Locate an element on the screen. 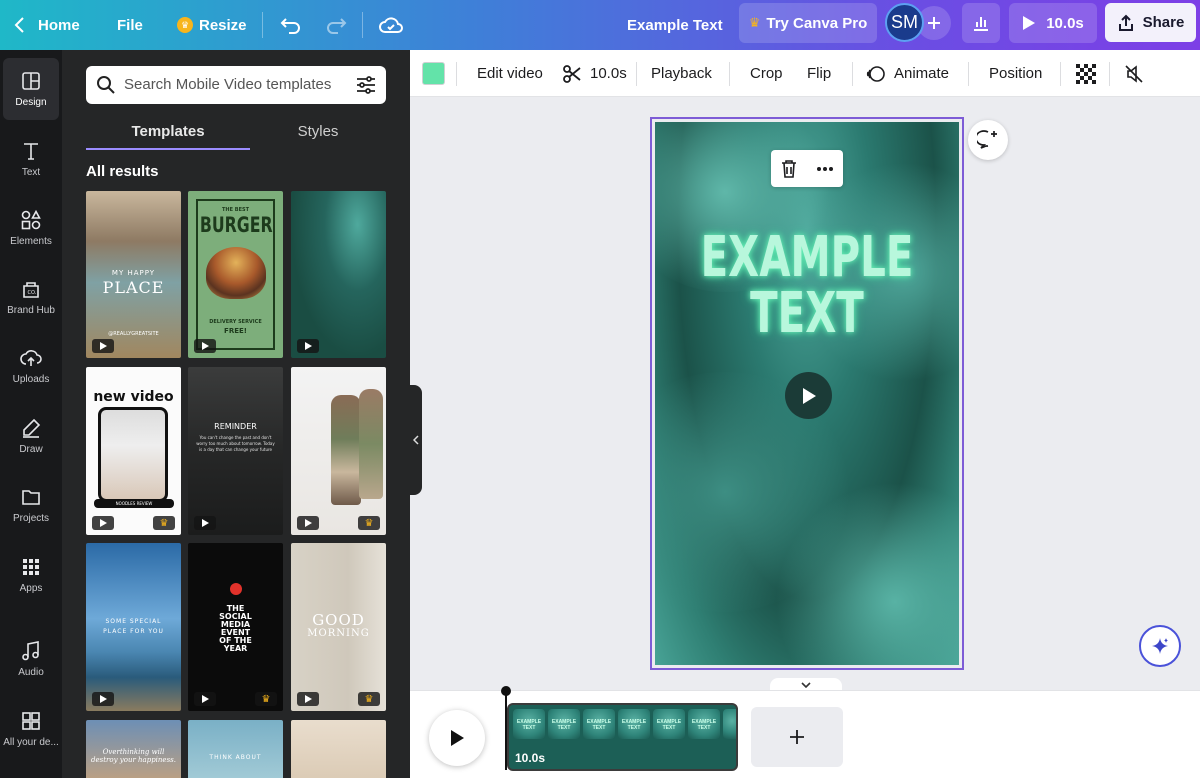 The width and height of the screenshot is (1200, 778). file-menu: File is located at coordinates (130, 25).